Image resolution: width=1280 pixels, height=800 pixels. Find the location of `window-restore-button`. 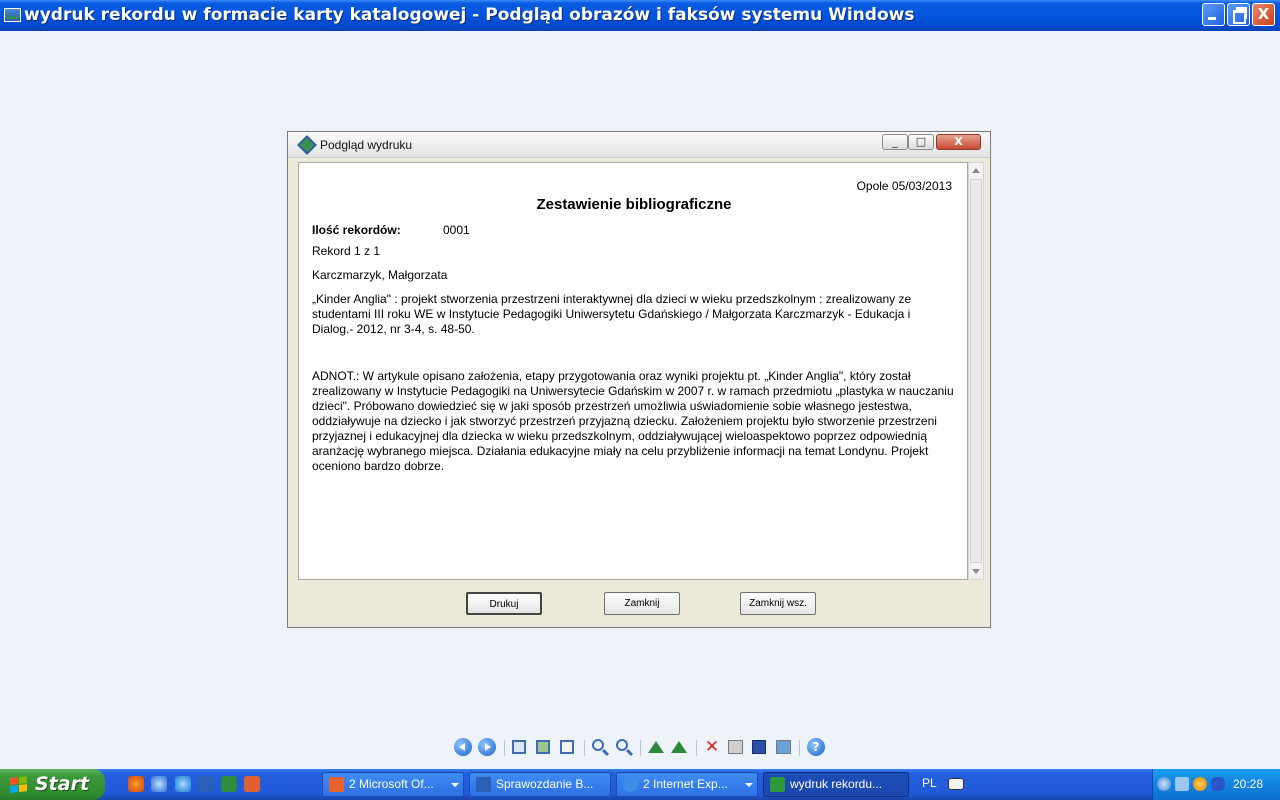

window-restore-button is located at coordinates (1238, 14).